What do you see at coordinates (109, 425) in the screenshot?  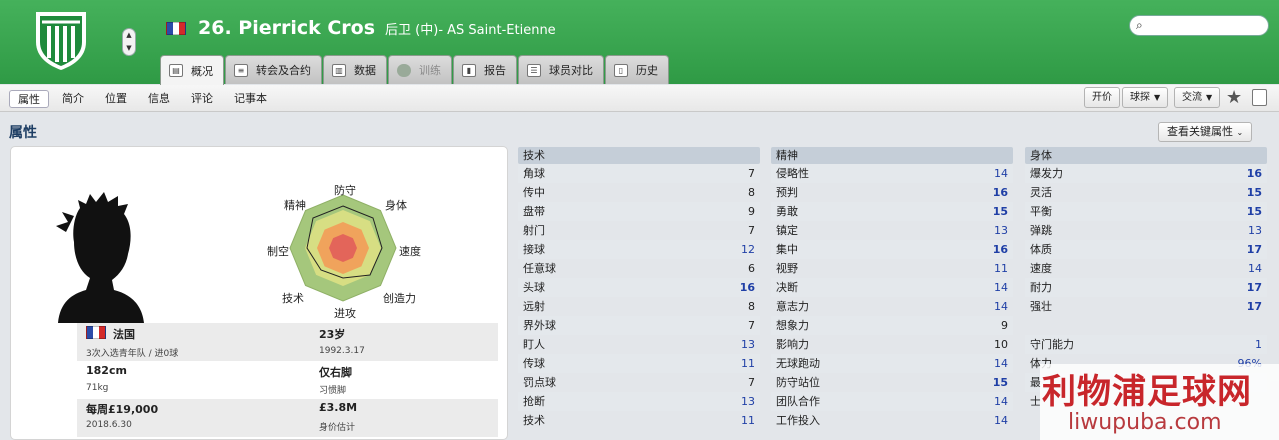 I see `contract-end-value: 2018.6.30` at bounding box center [109, 425].